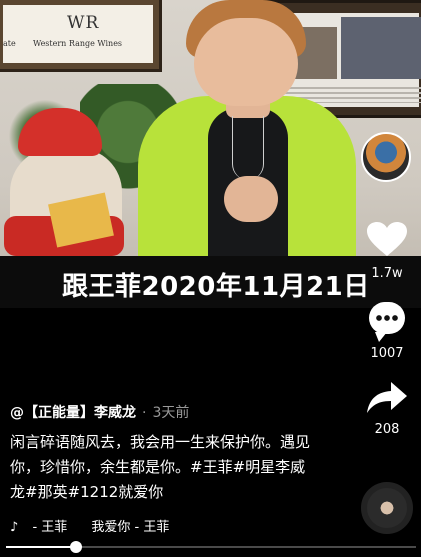  Describe the element at coordinates (89, 525) in the screenshot. I see `music-line: ♪ - 王菲 我爱你 - 王菲` at that location.